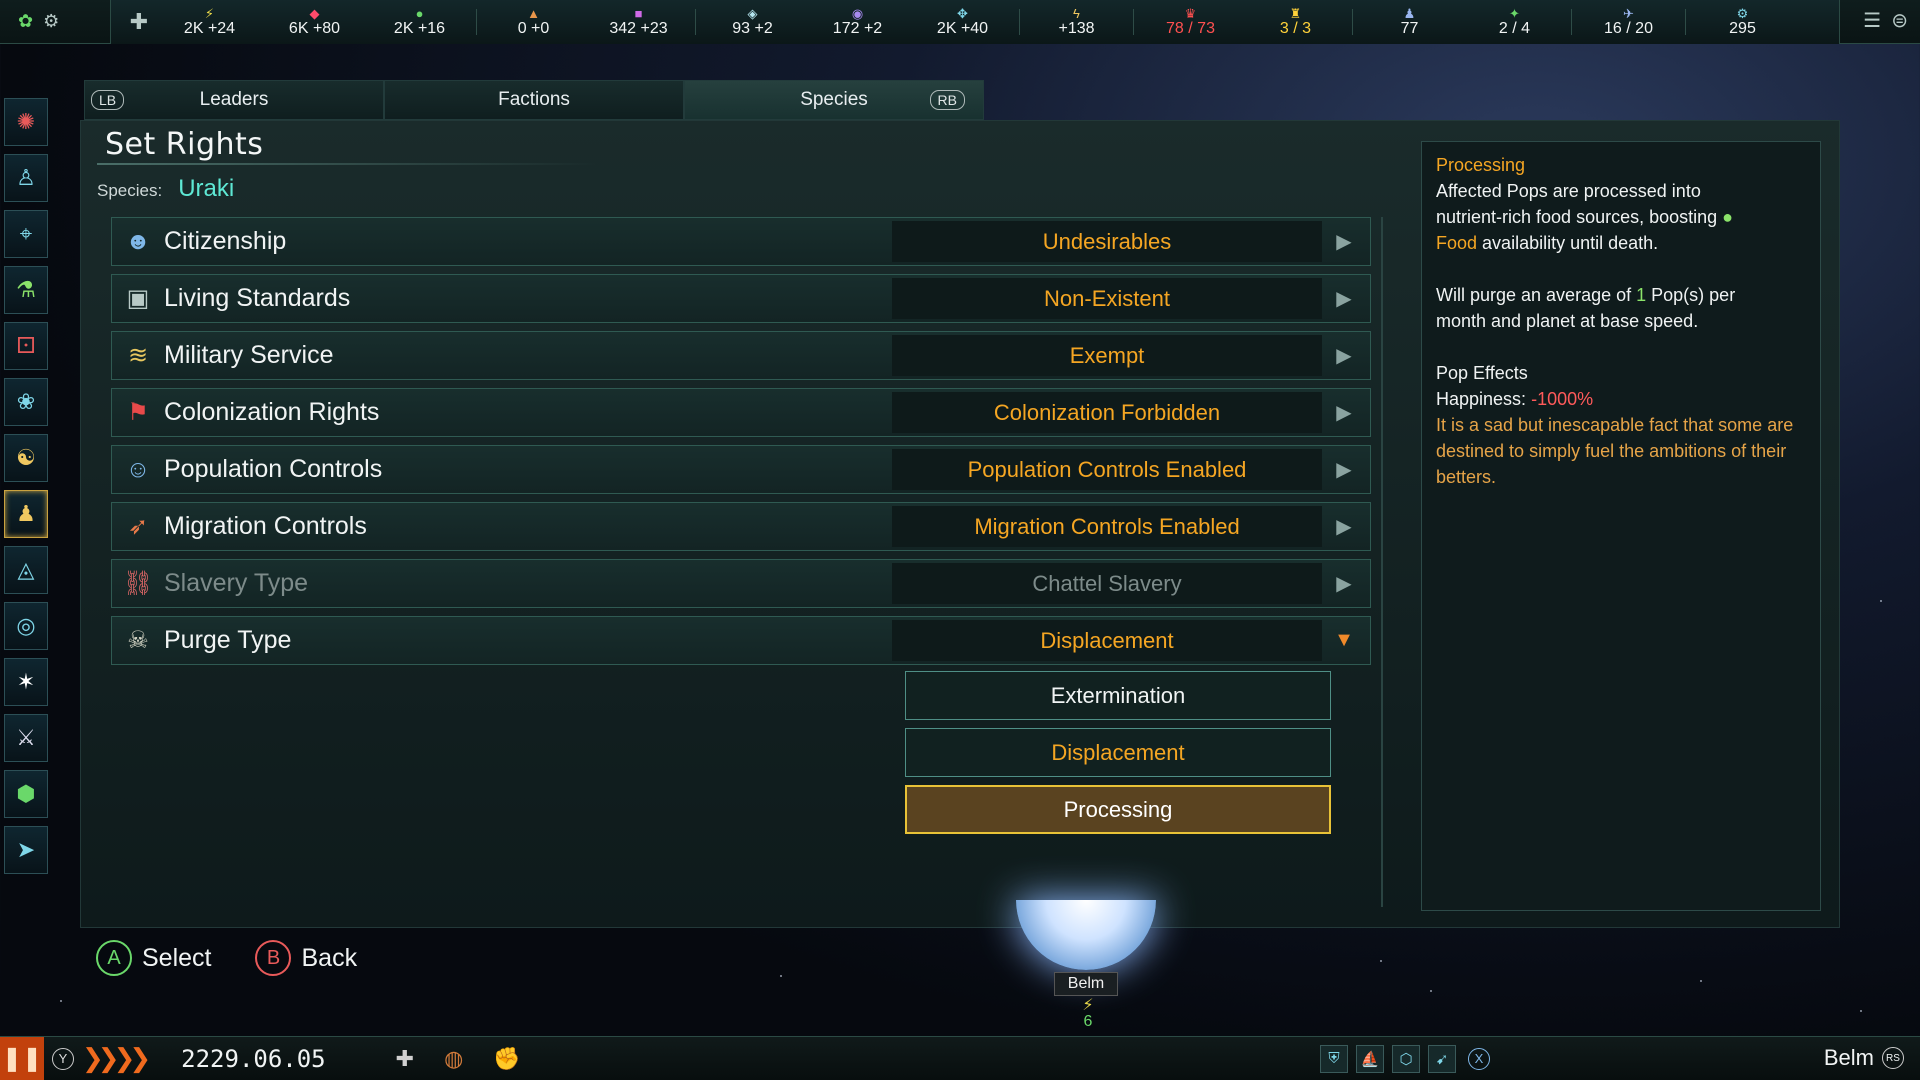 The image size is (1920, 1080). What do you see at coordinates (1295, 21) in the screenshot?
I see `resource-planets: ♜ 3 / 3` at bounding box center [1295, 21].